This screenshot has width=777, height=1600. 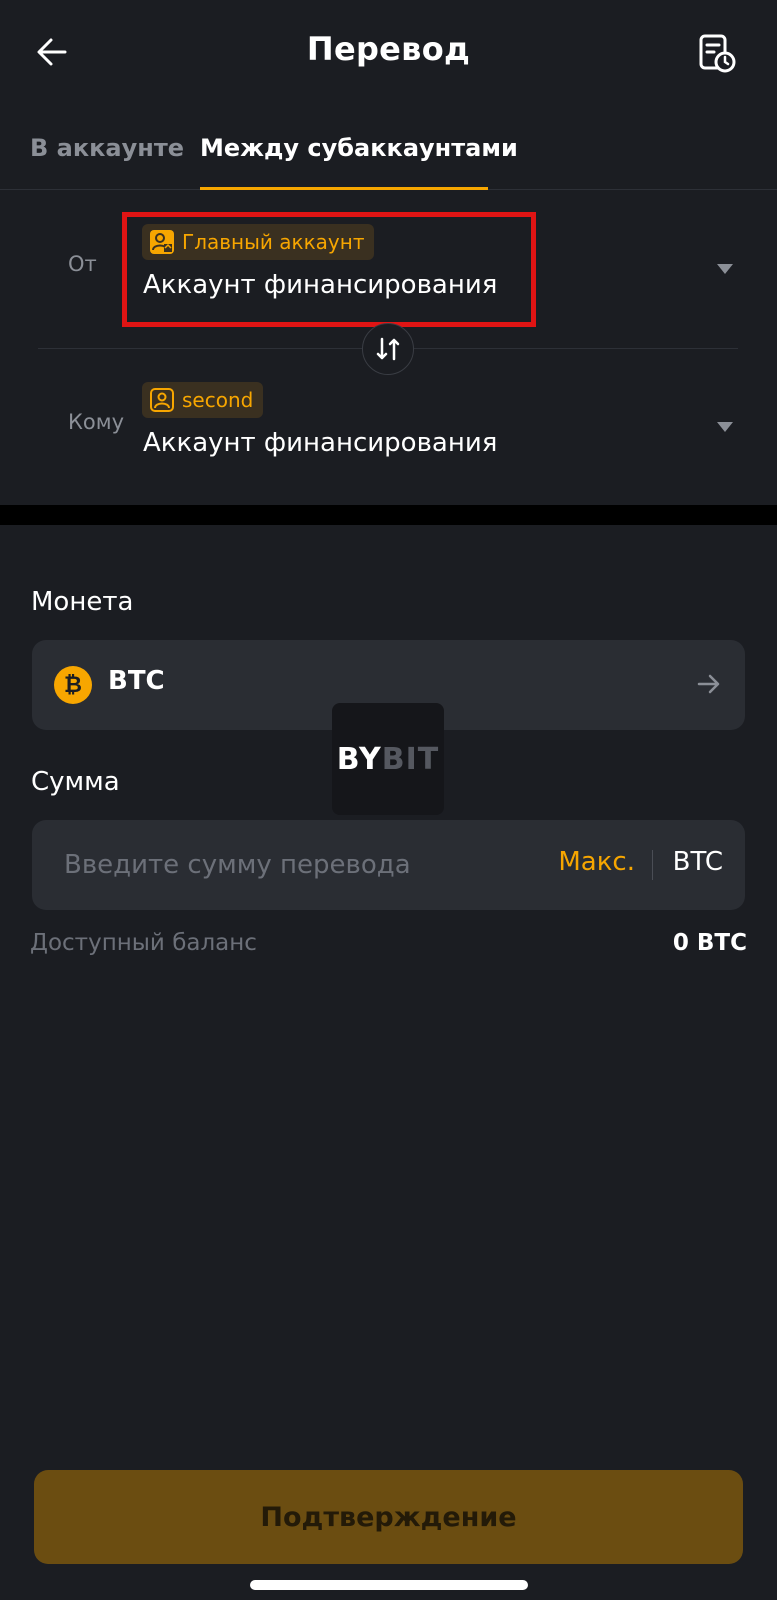 What do you see at coordinates (329, 269) in the screenshot?
I see `highlight-box` at bounding box center [329, 269].